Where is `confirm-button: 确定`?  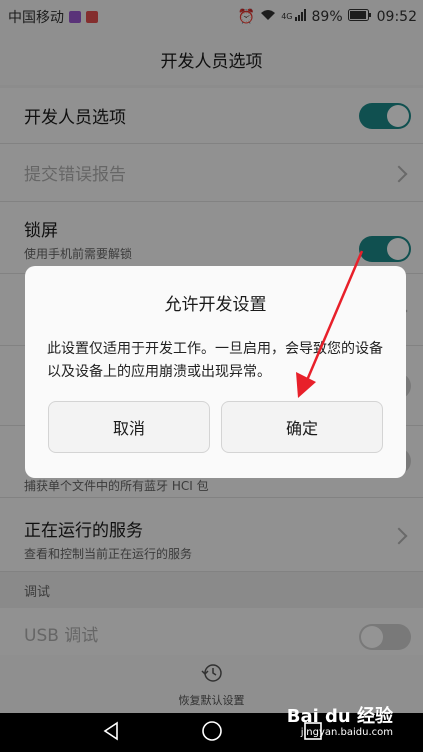
confirm-button: 确定 is located at coordinates (302, 427).